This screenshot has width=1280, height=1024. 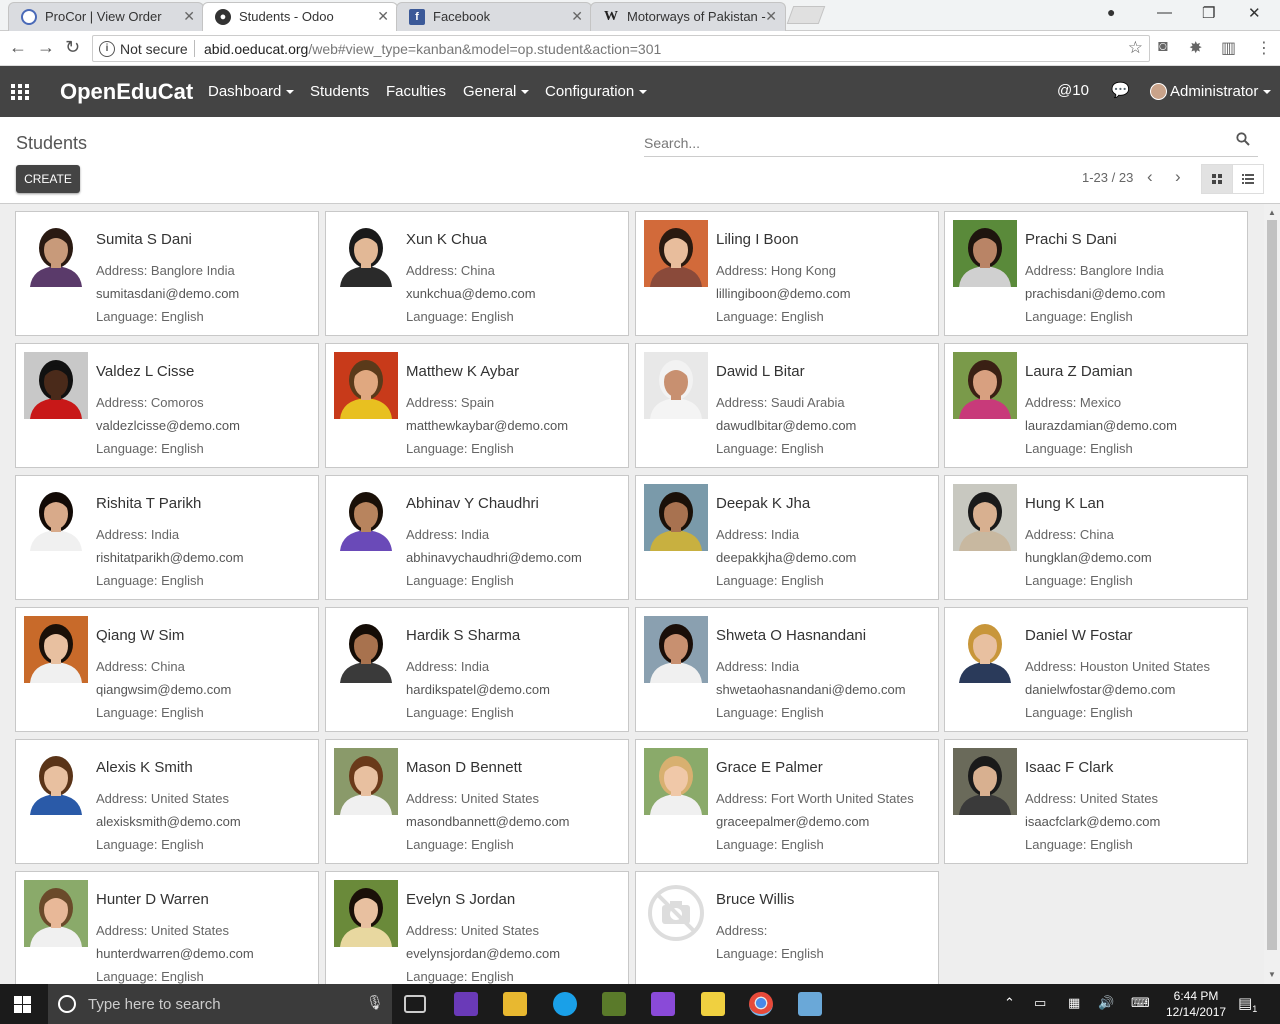 What do you see at coordinates (126, 92) in the screenshot?
I see `app-brand: OpenEduCat` at bounding box center [126, 92].